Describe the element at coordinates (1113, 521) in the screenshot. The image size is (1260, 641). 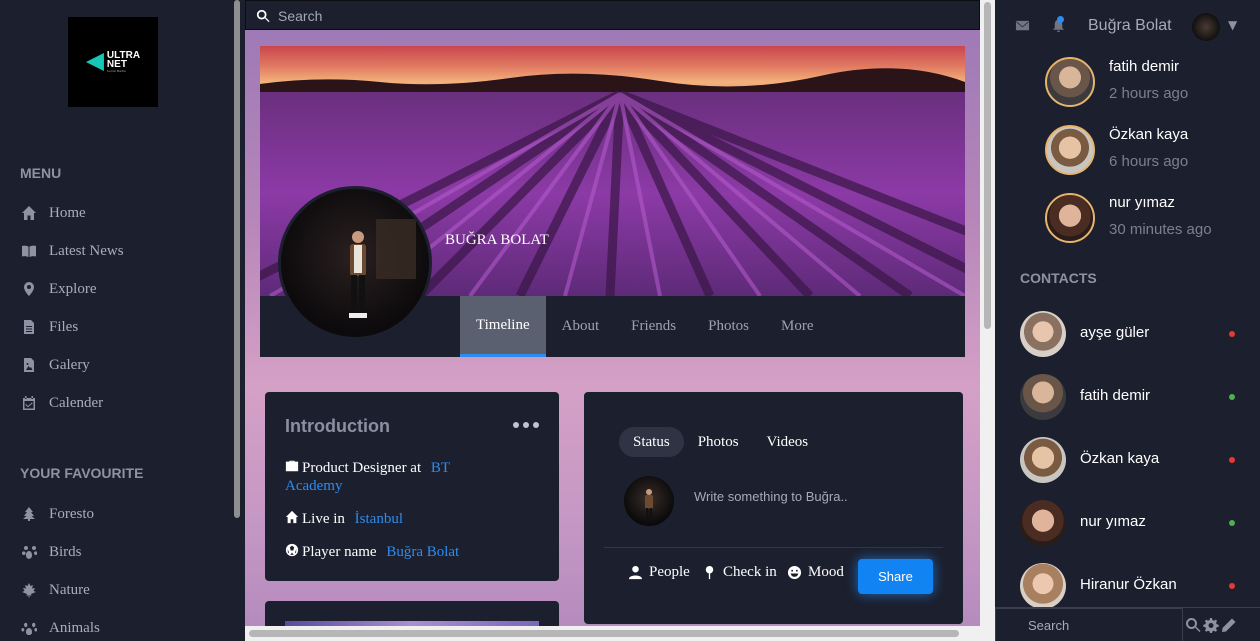
I see `contact-name: nur yımaz` at that location.